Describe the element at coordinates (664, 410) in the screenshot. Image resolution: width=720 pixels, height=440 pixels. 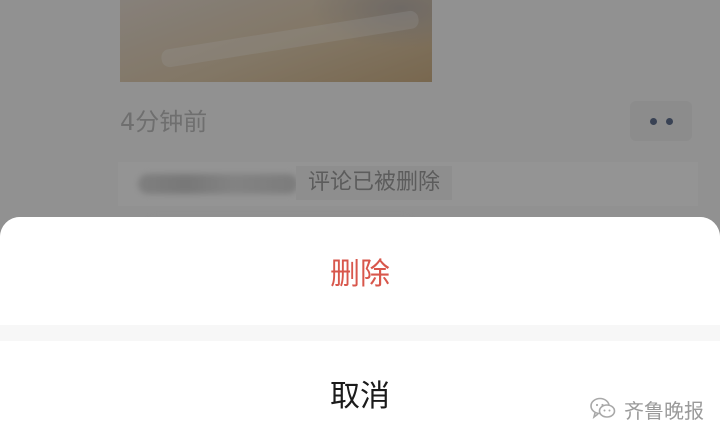
I see `watermark-text: 齐鲁晚报` at that location.